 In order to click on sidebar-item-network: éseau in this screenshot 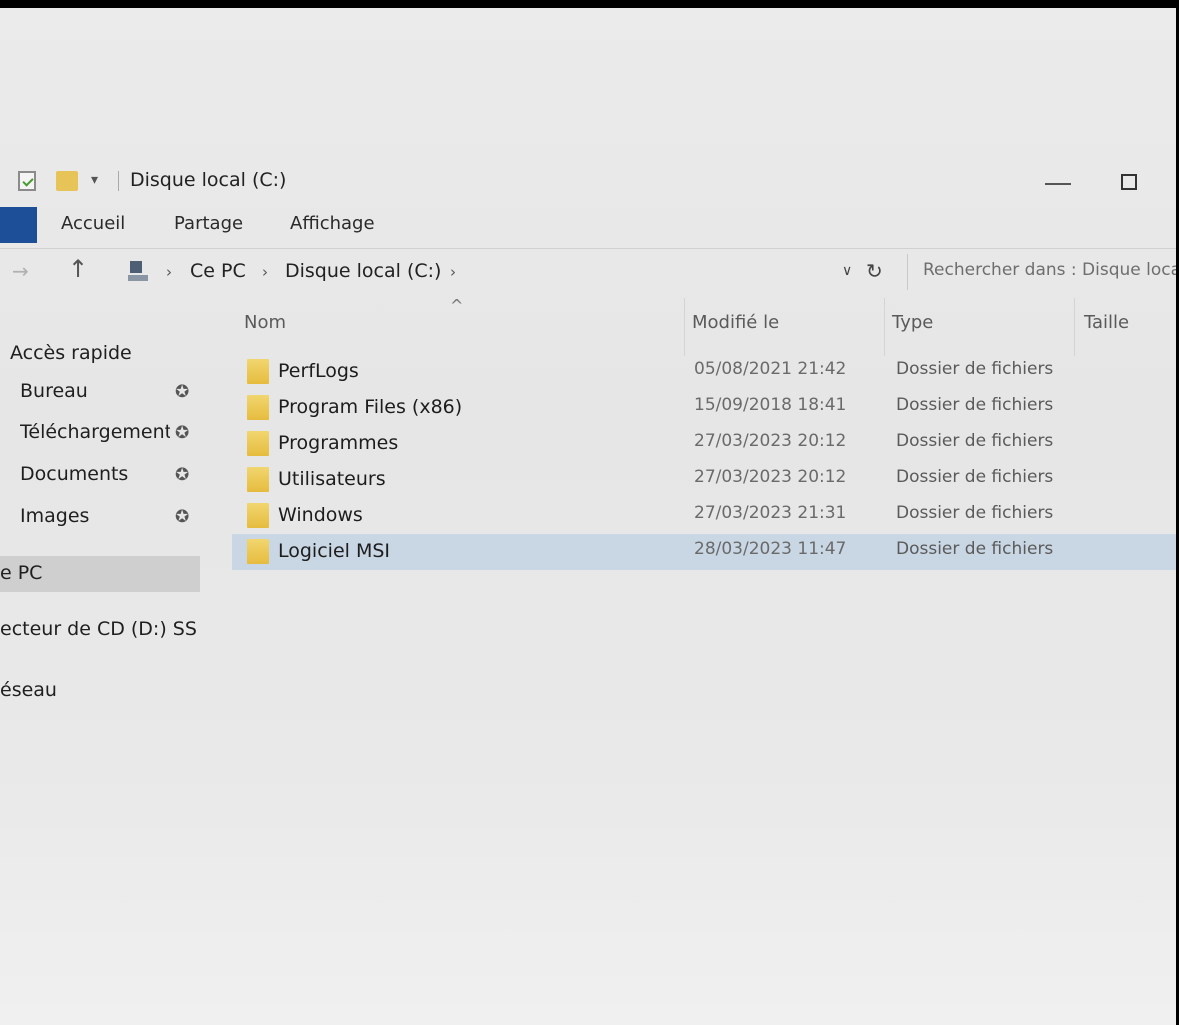, I will do `click(95, 692)`.